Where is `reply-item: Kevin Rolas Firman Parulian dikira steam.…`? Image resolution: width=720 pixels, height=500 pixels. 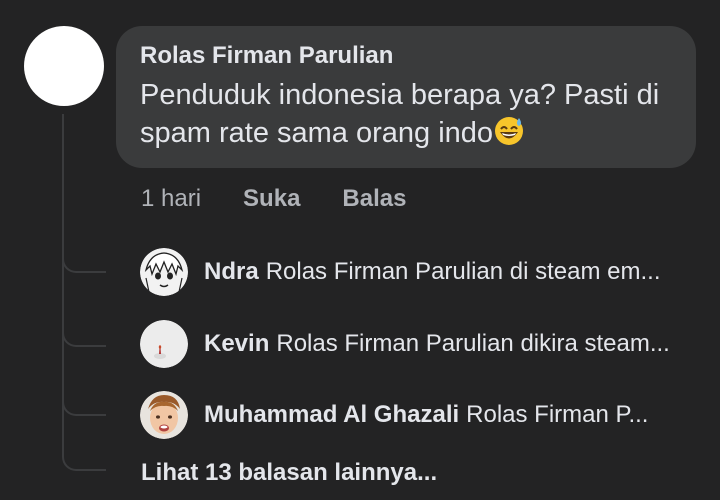 reply-item: Kevin Rolas Firman Parulian dikira steam.… is located at coordinates (405, 344).